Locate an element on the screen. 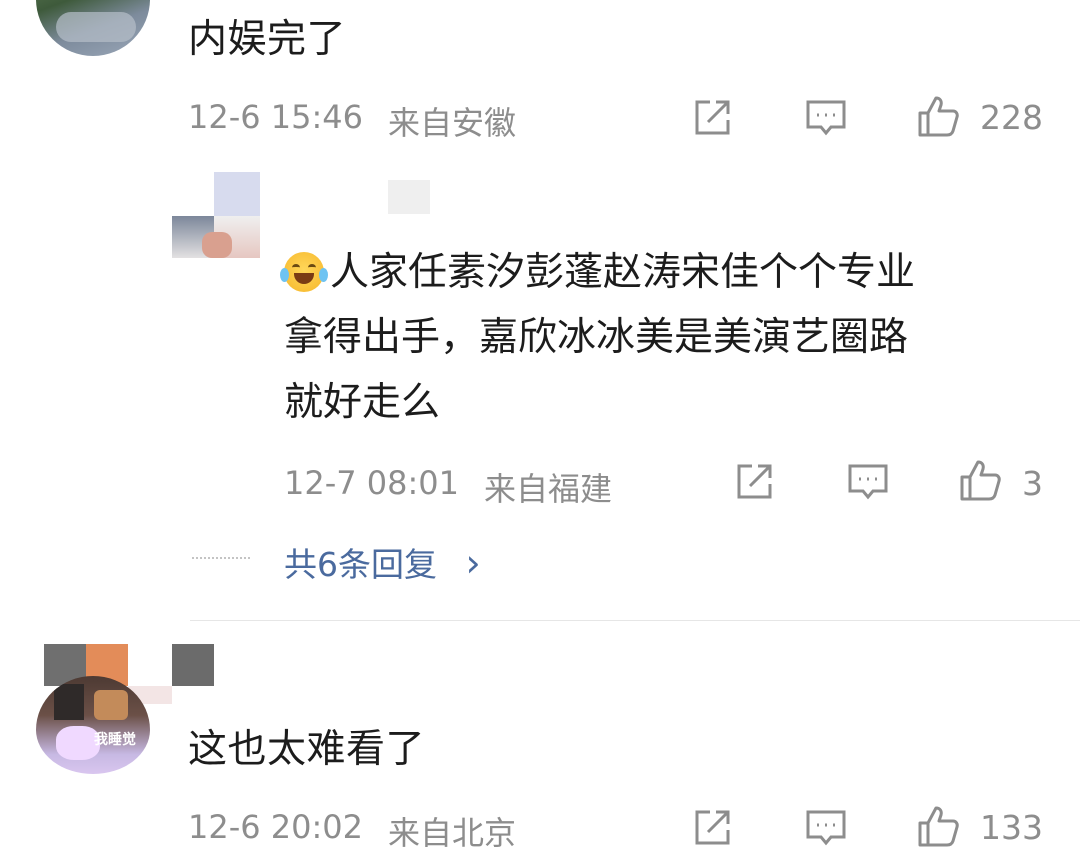 This screenshot has height=855, width=1080. reply-time: 12-7 08:01 is located at coordinates (372, 483).